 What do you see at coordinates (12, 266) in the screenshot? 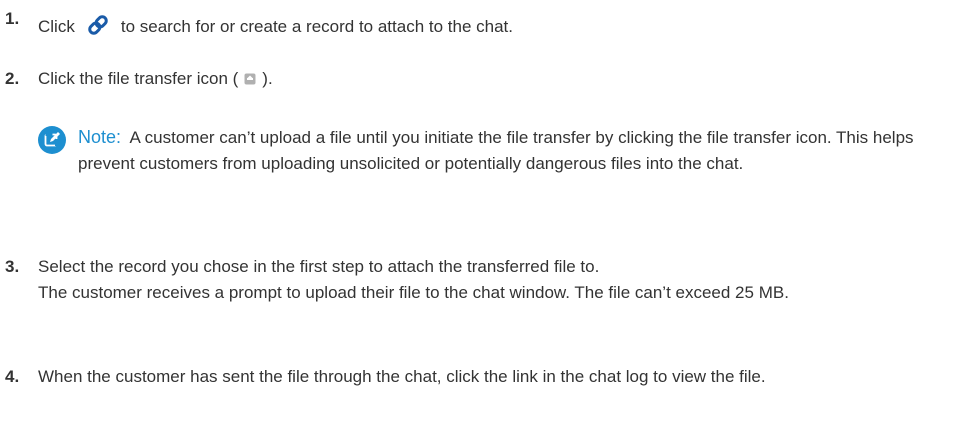
I see `step-3-number: 3.` at bounding box center [12, 266].